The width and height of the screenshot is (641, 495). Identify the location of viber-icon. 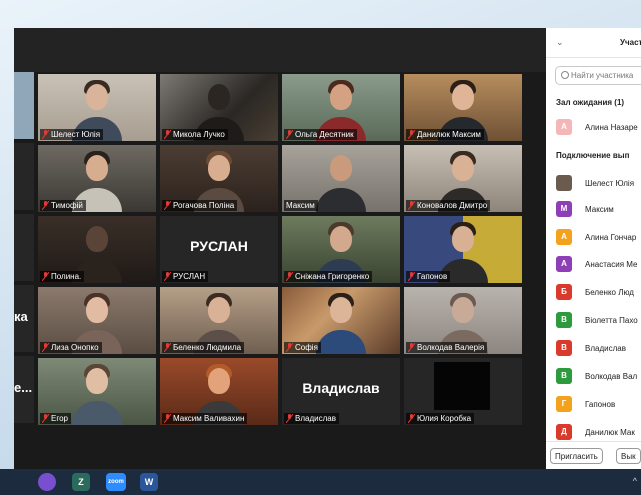
(47, 482).